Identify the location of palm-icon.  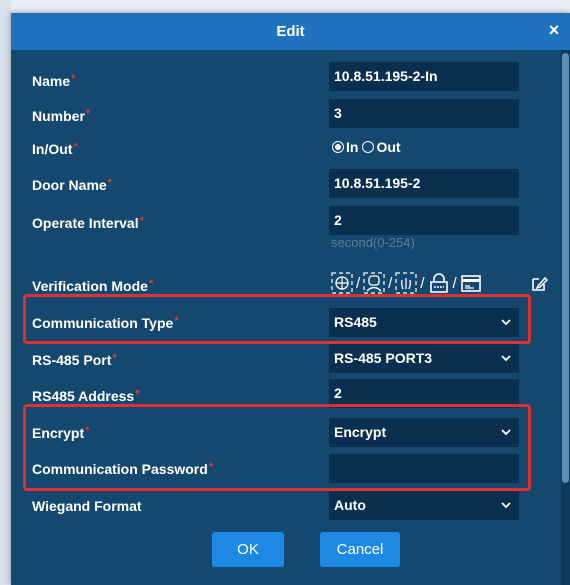
(406, 283).